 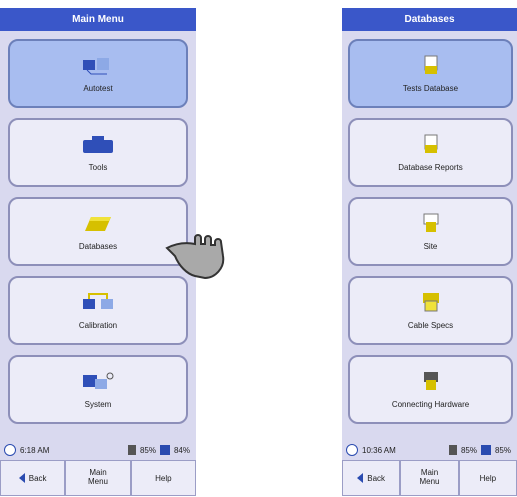 I want to click on database-reports-button: Database Reports, so click(x=430, y=152).